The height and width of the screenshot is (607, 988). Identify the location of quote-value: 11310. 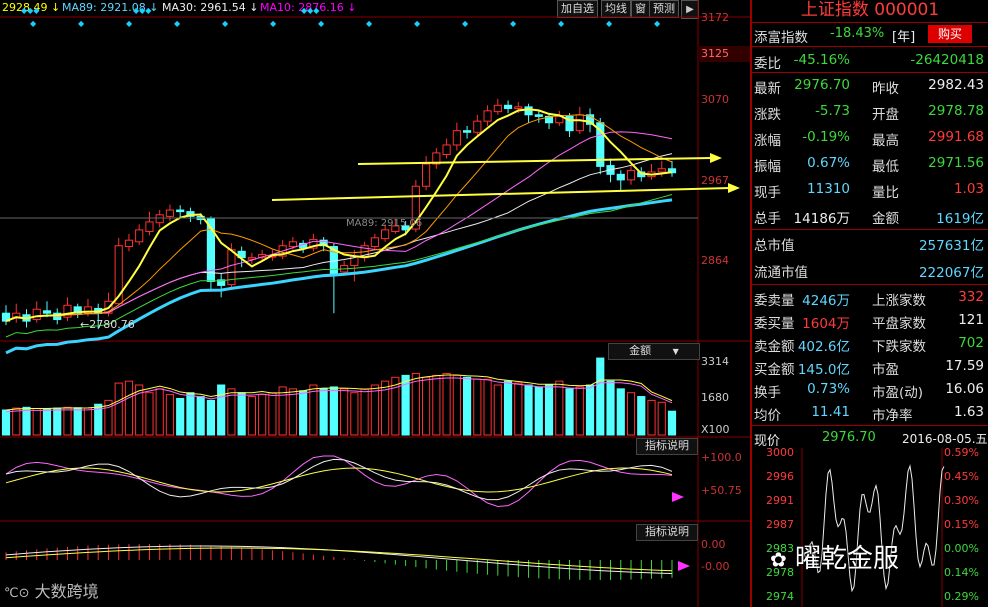
(828, 189).